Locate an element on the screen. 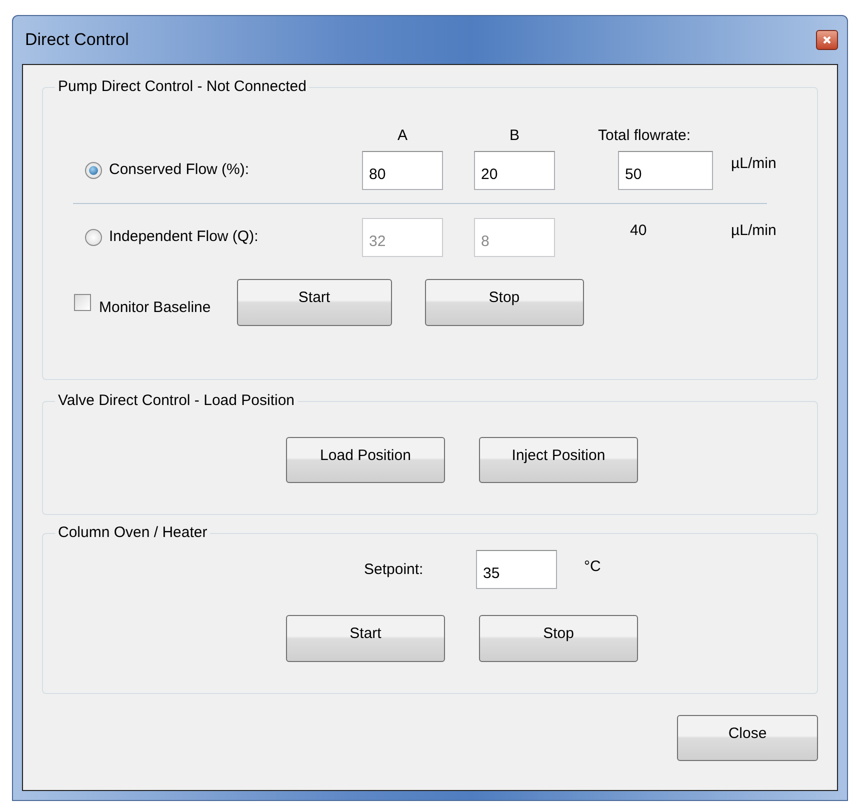 Image resolution: width=856 pixels, height=807 pixels. radio-label: Conserved Flow (%): is located at coordinates (179, 170).